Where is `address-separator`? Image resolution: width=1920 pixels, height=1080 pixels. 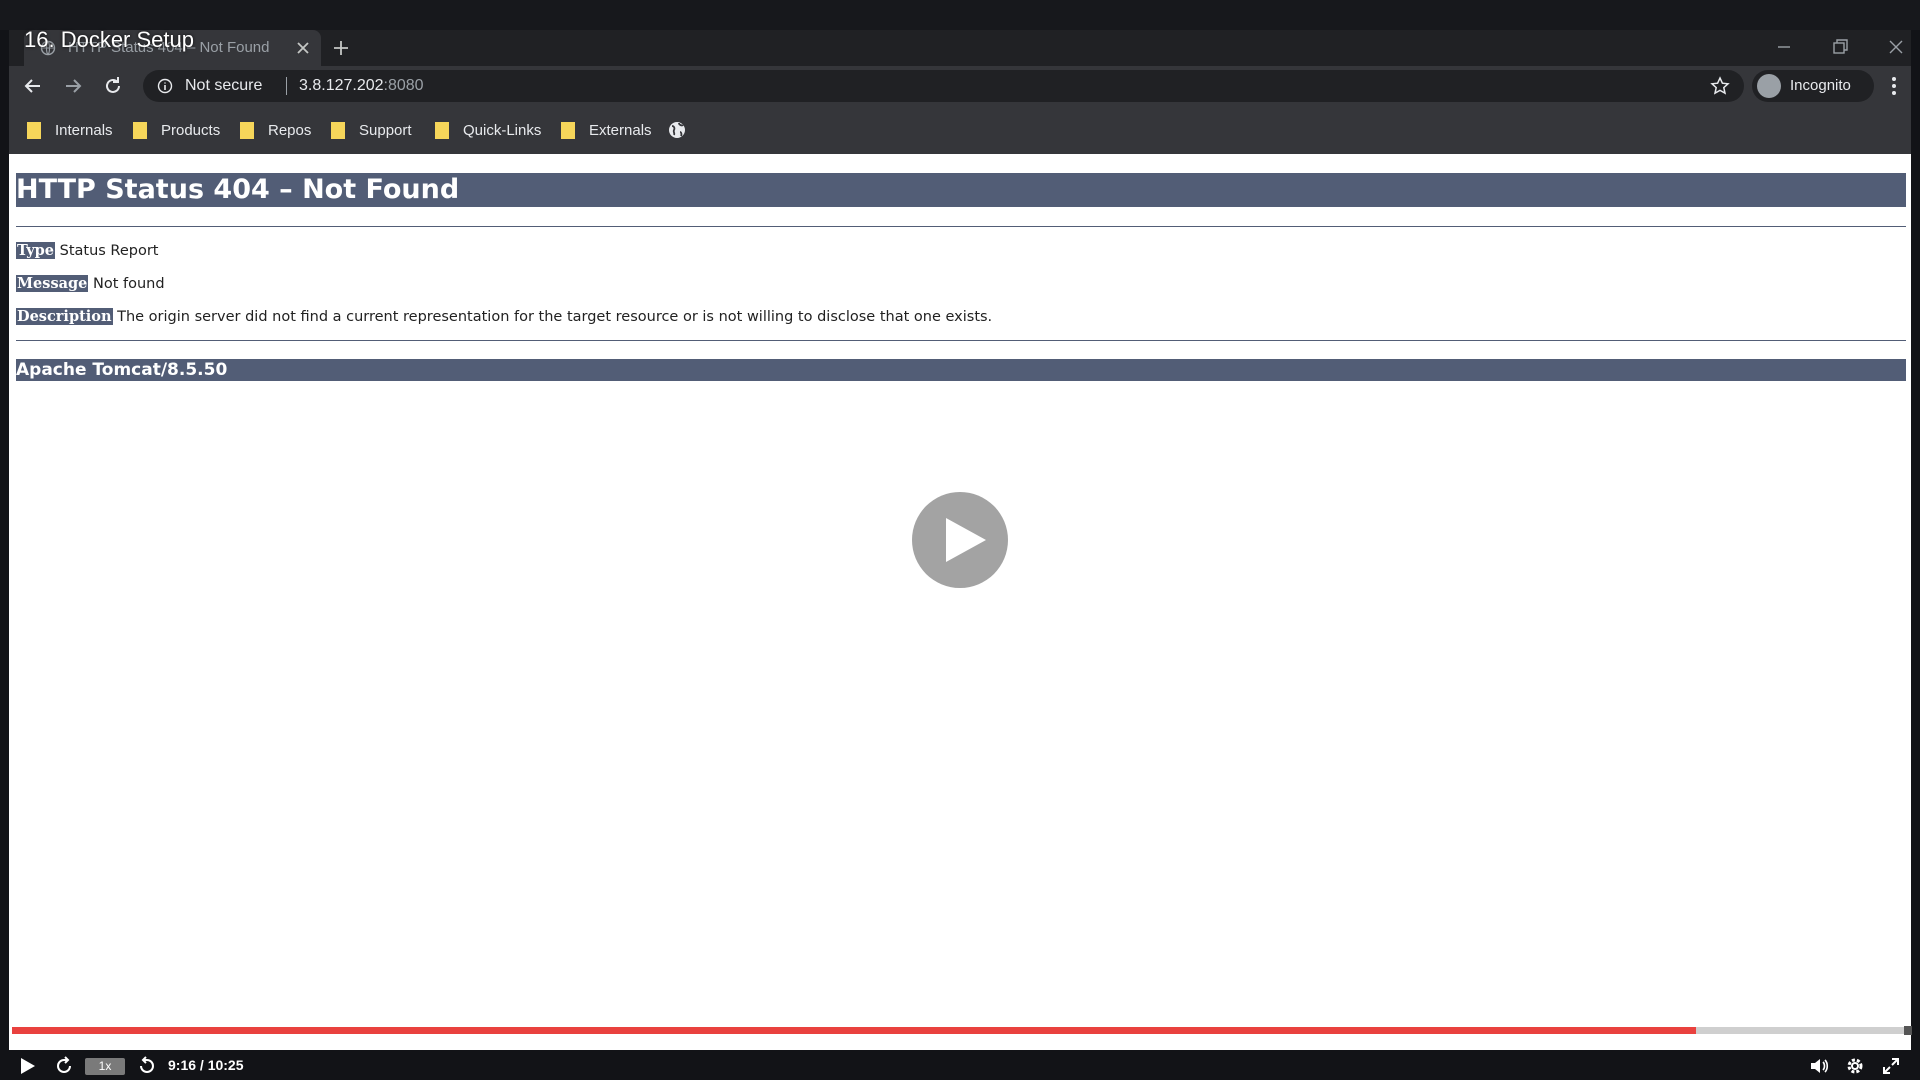
address-separator is located at coordinates (286, 86).